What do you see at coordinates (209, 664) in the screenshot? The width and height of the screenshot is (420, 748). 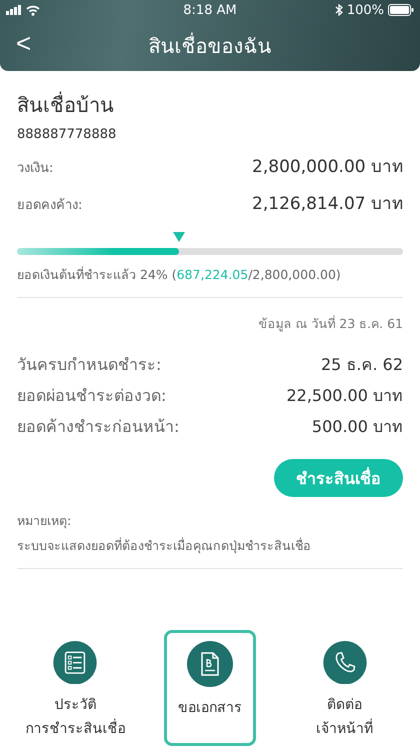 I see `document-icon` at bounding box center [209, 664].